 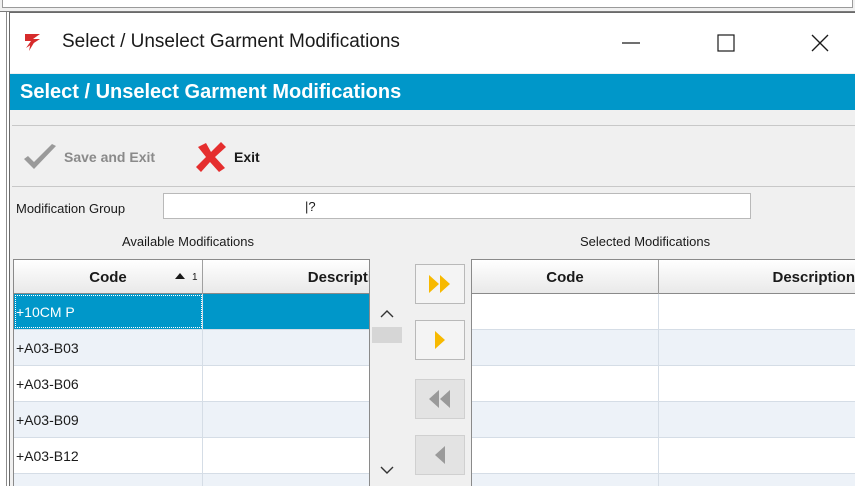 I want to click on left-arrow-icon, so click(x=440, y=455).